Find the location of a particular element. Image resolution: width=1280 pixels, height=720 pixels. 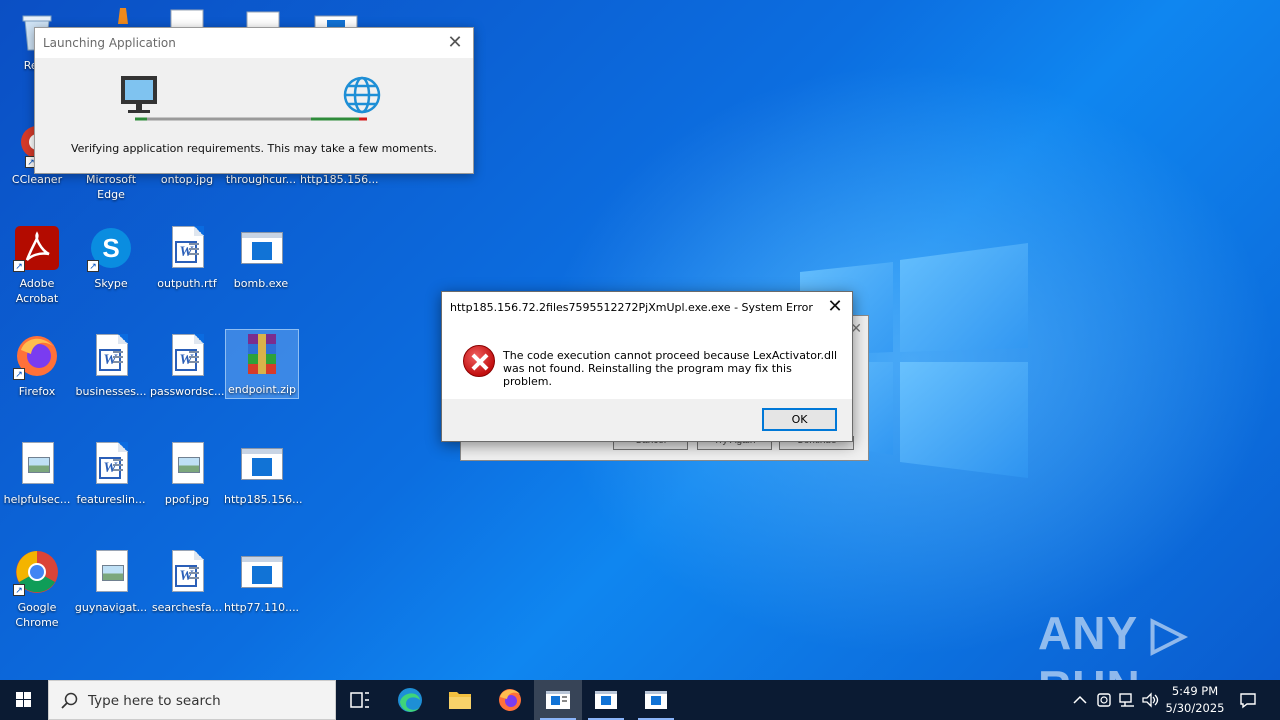

search-icon is located at coordinates (69, 700).